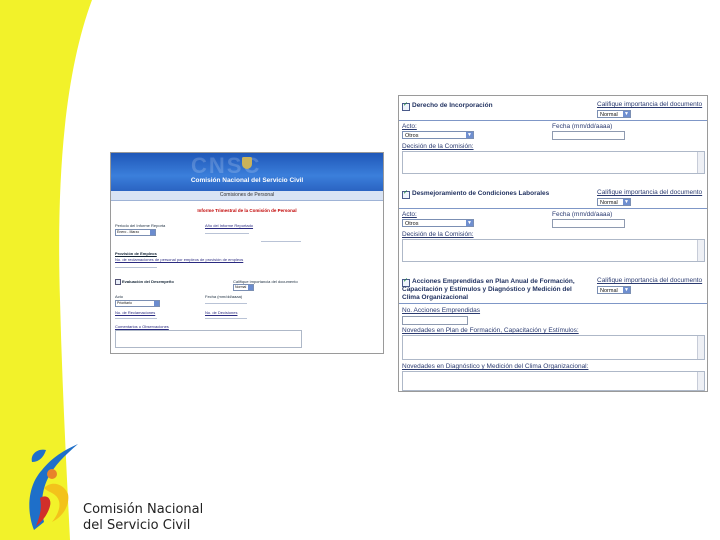  What do you see at coordinates (221, 312) in the screenshot?
I see `decision-count-label: No. de Decisiones` at bounding box center [221, 312].